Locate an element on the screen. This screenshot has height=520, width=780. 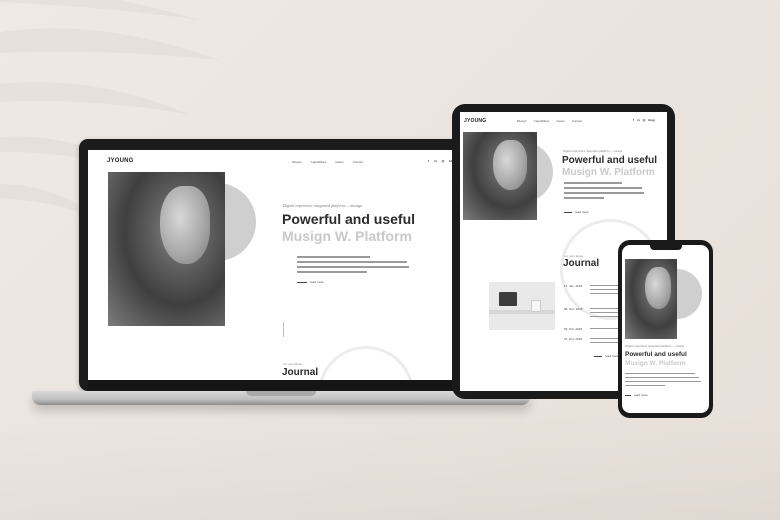
social-links: f in ◎ blog is located at coordinates (644, 120).